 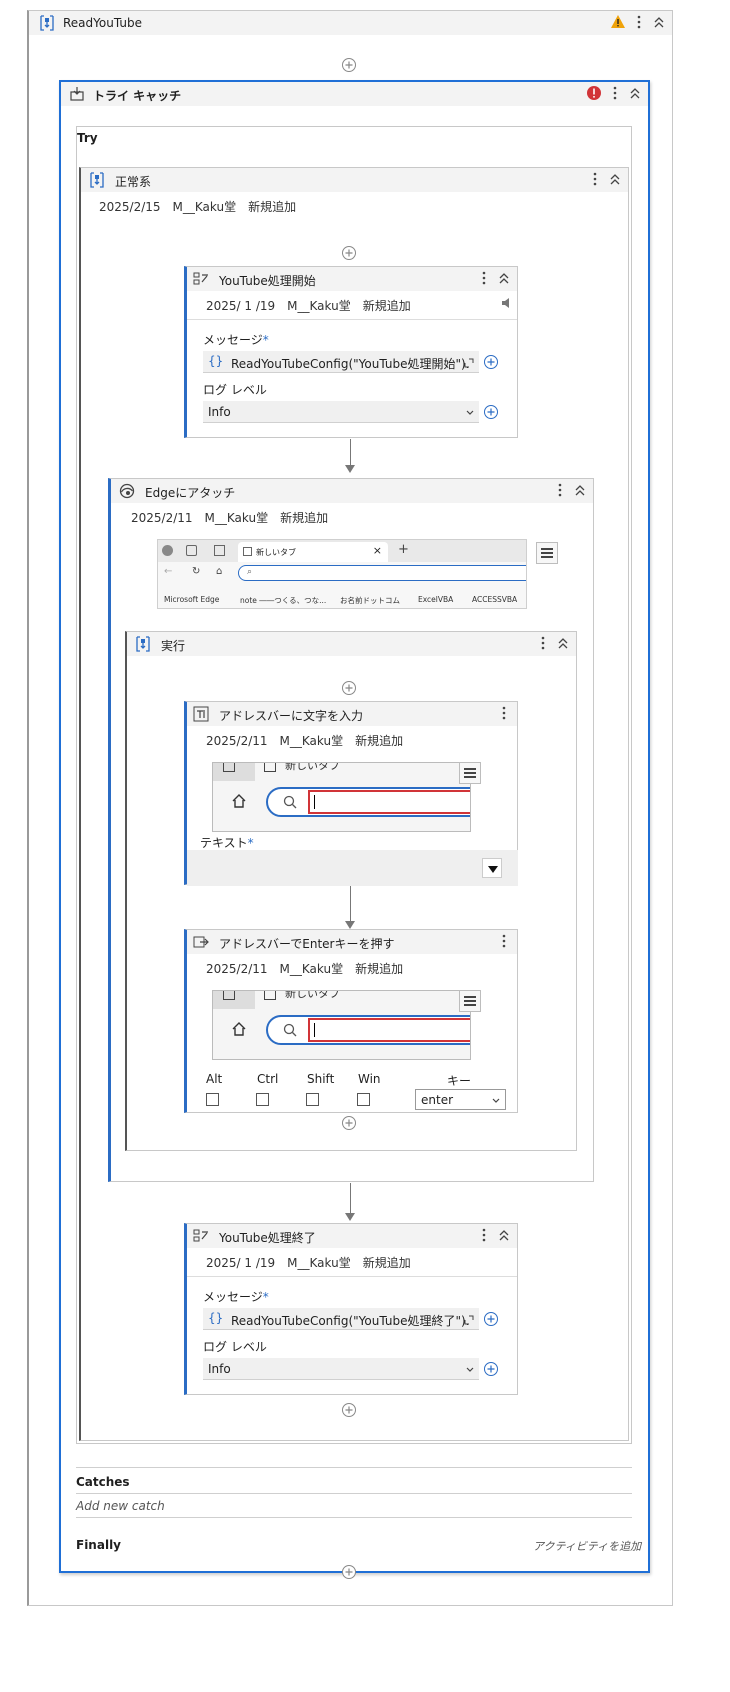 What do you see at coordinates (268, 1079) in the screenshot?
I see `ctrl-label: Ctrl` at bounding box center [268, 1079].